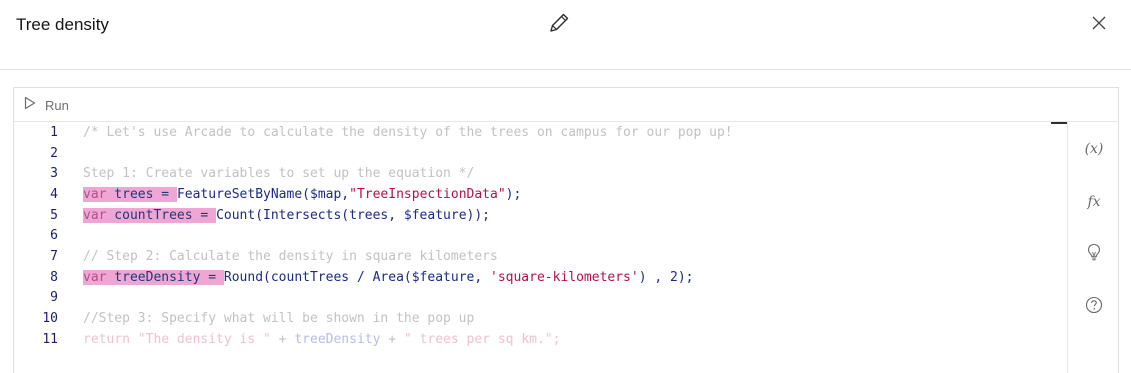 This screenshot has height=373, width=1131. I want to click on line-number: 2, so click(54, 153).